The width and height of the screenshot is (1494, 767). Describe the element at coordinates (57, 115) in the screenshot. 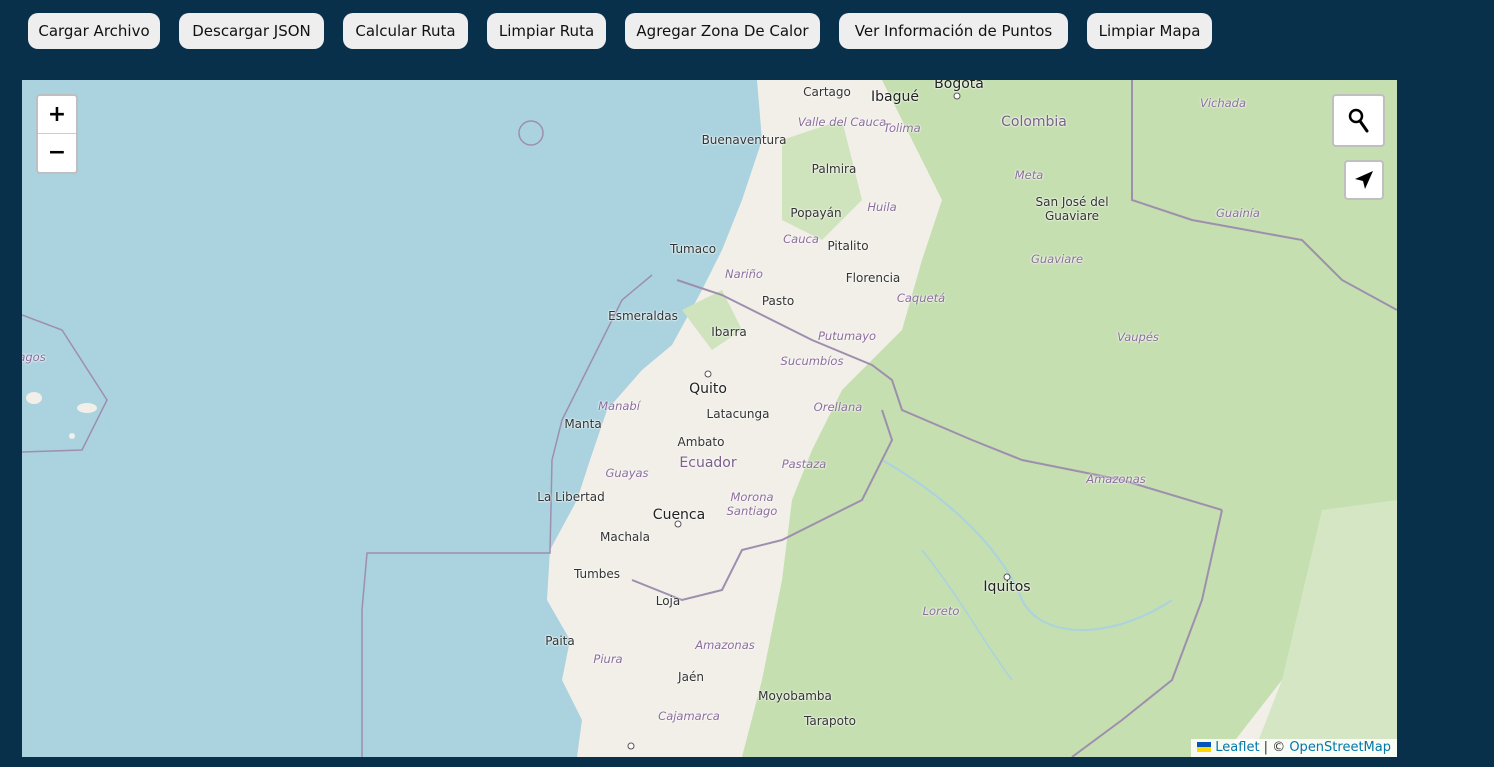

I see `zoom-in-button: +` at that location.